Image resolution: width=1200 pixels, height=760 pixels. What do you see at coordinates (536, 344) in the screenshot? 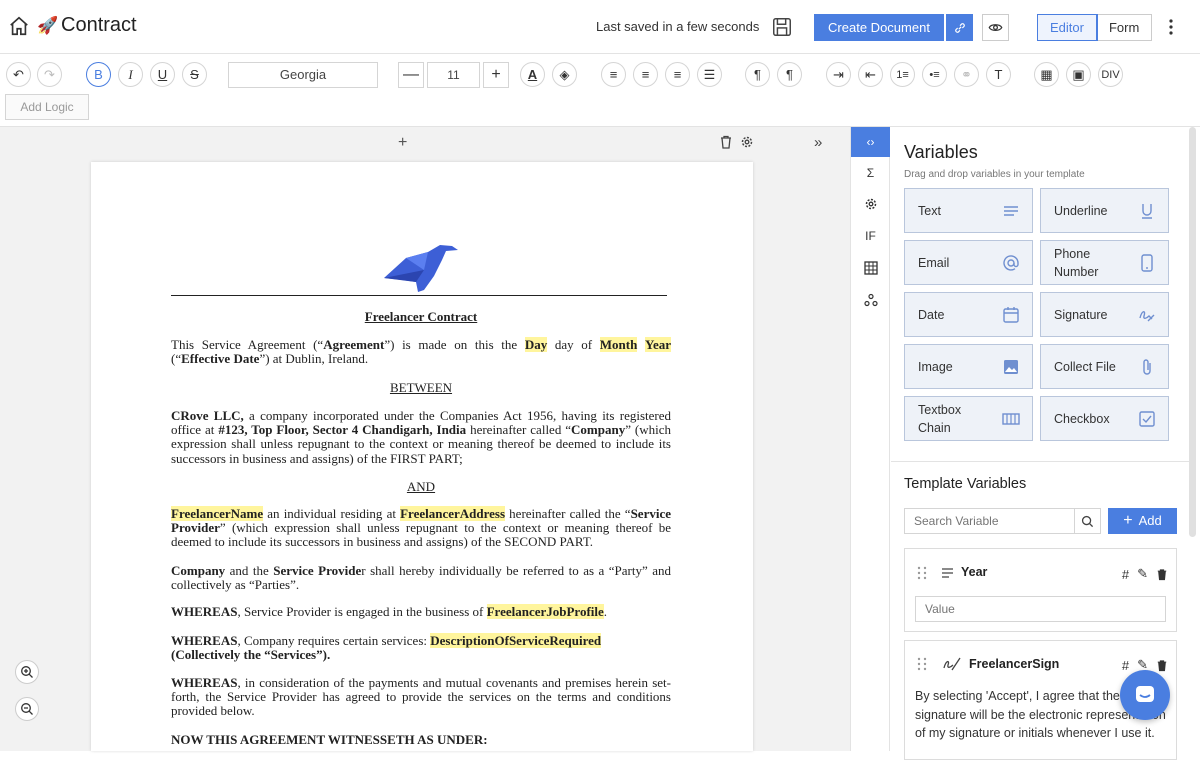
I see `variable-day: Day` at bounding box center [536, 344].